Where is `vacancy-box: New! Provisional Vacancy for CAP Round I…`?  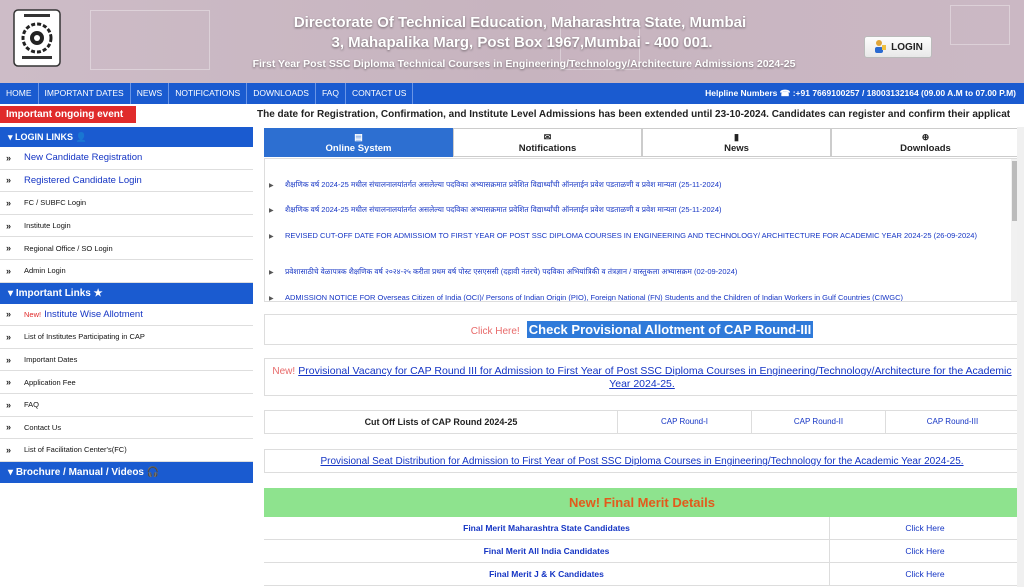
vacancy-box: New! Provisional Vacancy for CAP Round I… is located at coordinates (642, 377).